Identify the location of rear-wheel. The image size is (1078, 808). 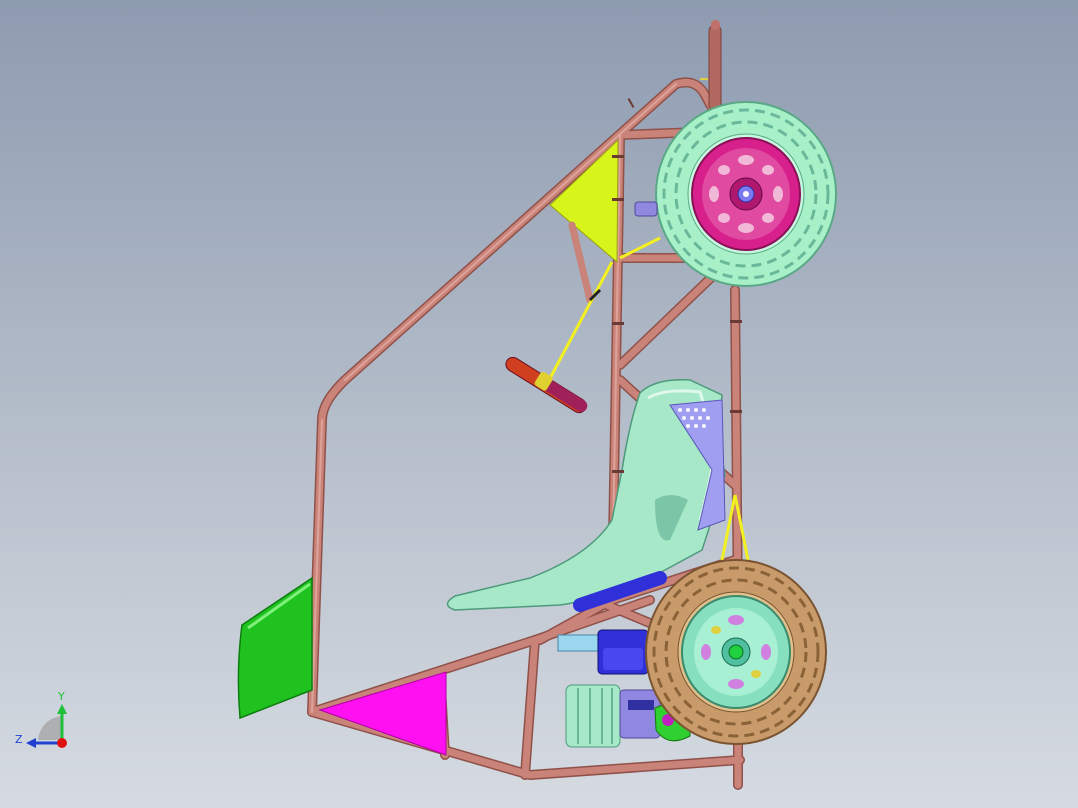
(736, 652).